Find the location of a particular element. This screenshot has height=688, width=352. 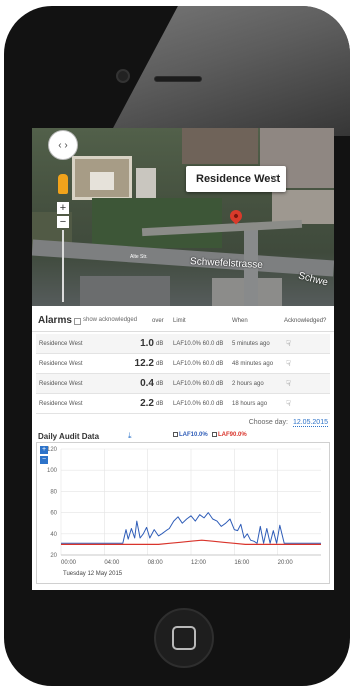

legend-checkbox-laf90 is located at coordinates (214, 434).